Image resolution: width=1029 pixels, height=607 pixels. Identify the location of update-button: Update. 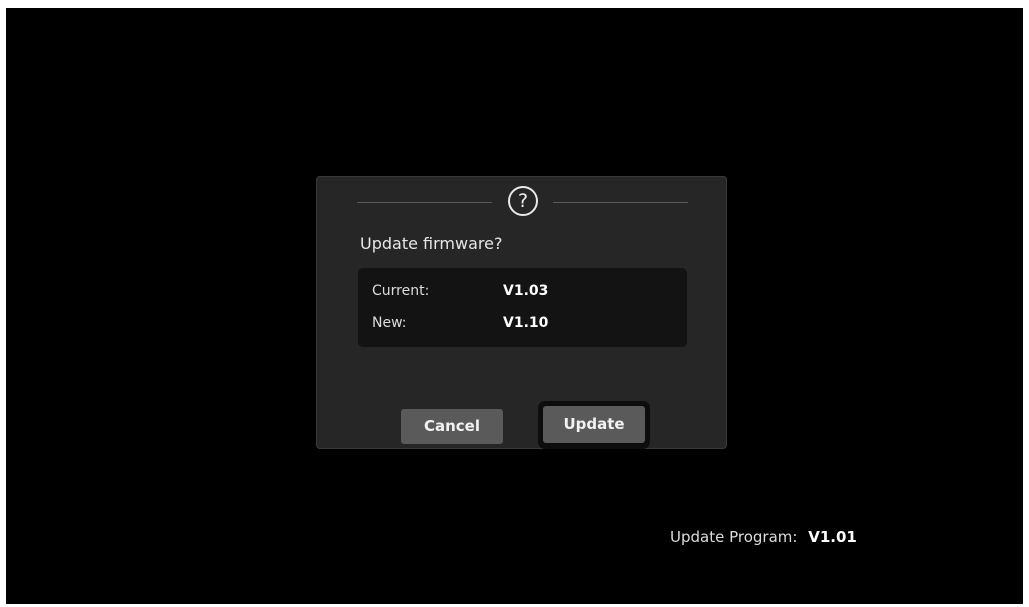
(594, 424).